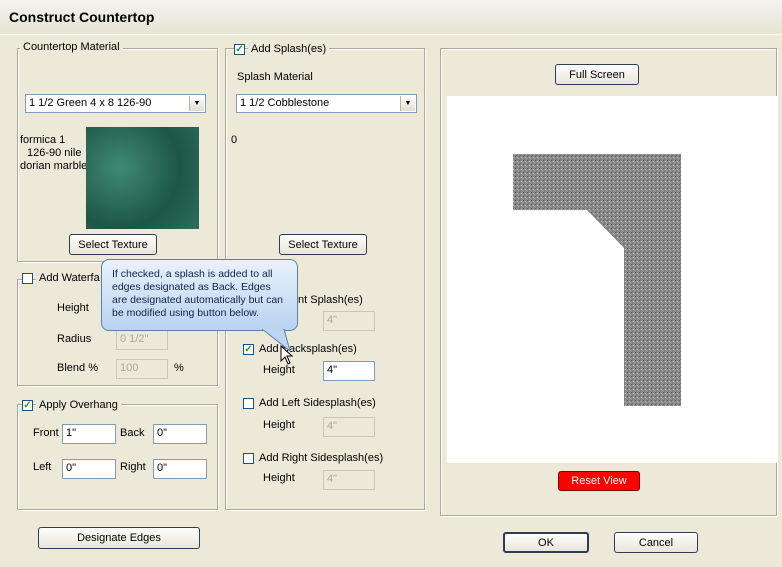  Describe the element at coordinates (599, 481) in the screenshot. I see `reset-view-button: Reset View` at that location.